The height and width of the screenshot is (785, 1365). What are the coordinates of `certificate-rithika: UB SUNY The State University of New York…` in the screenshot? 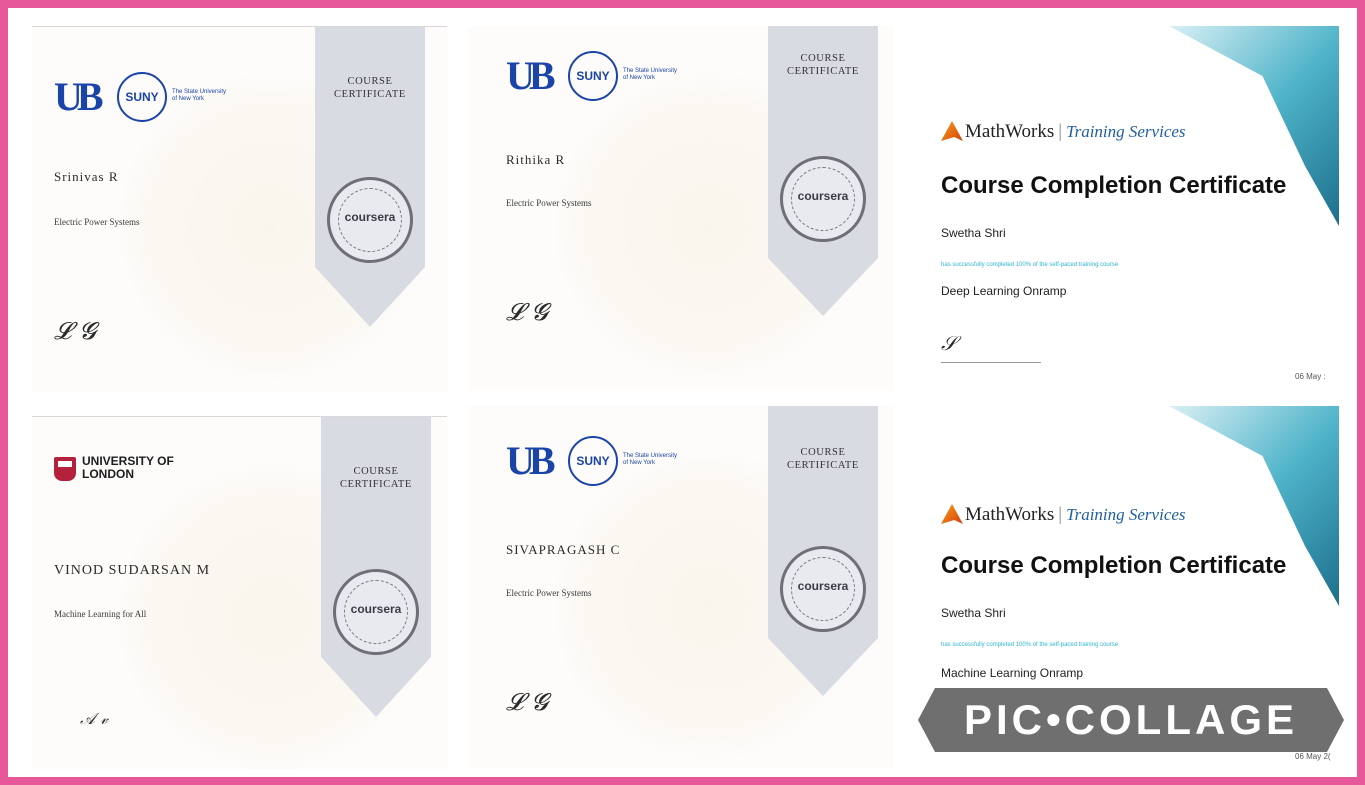 It's located at (680, 208).